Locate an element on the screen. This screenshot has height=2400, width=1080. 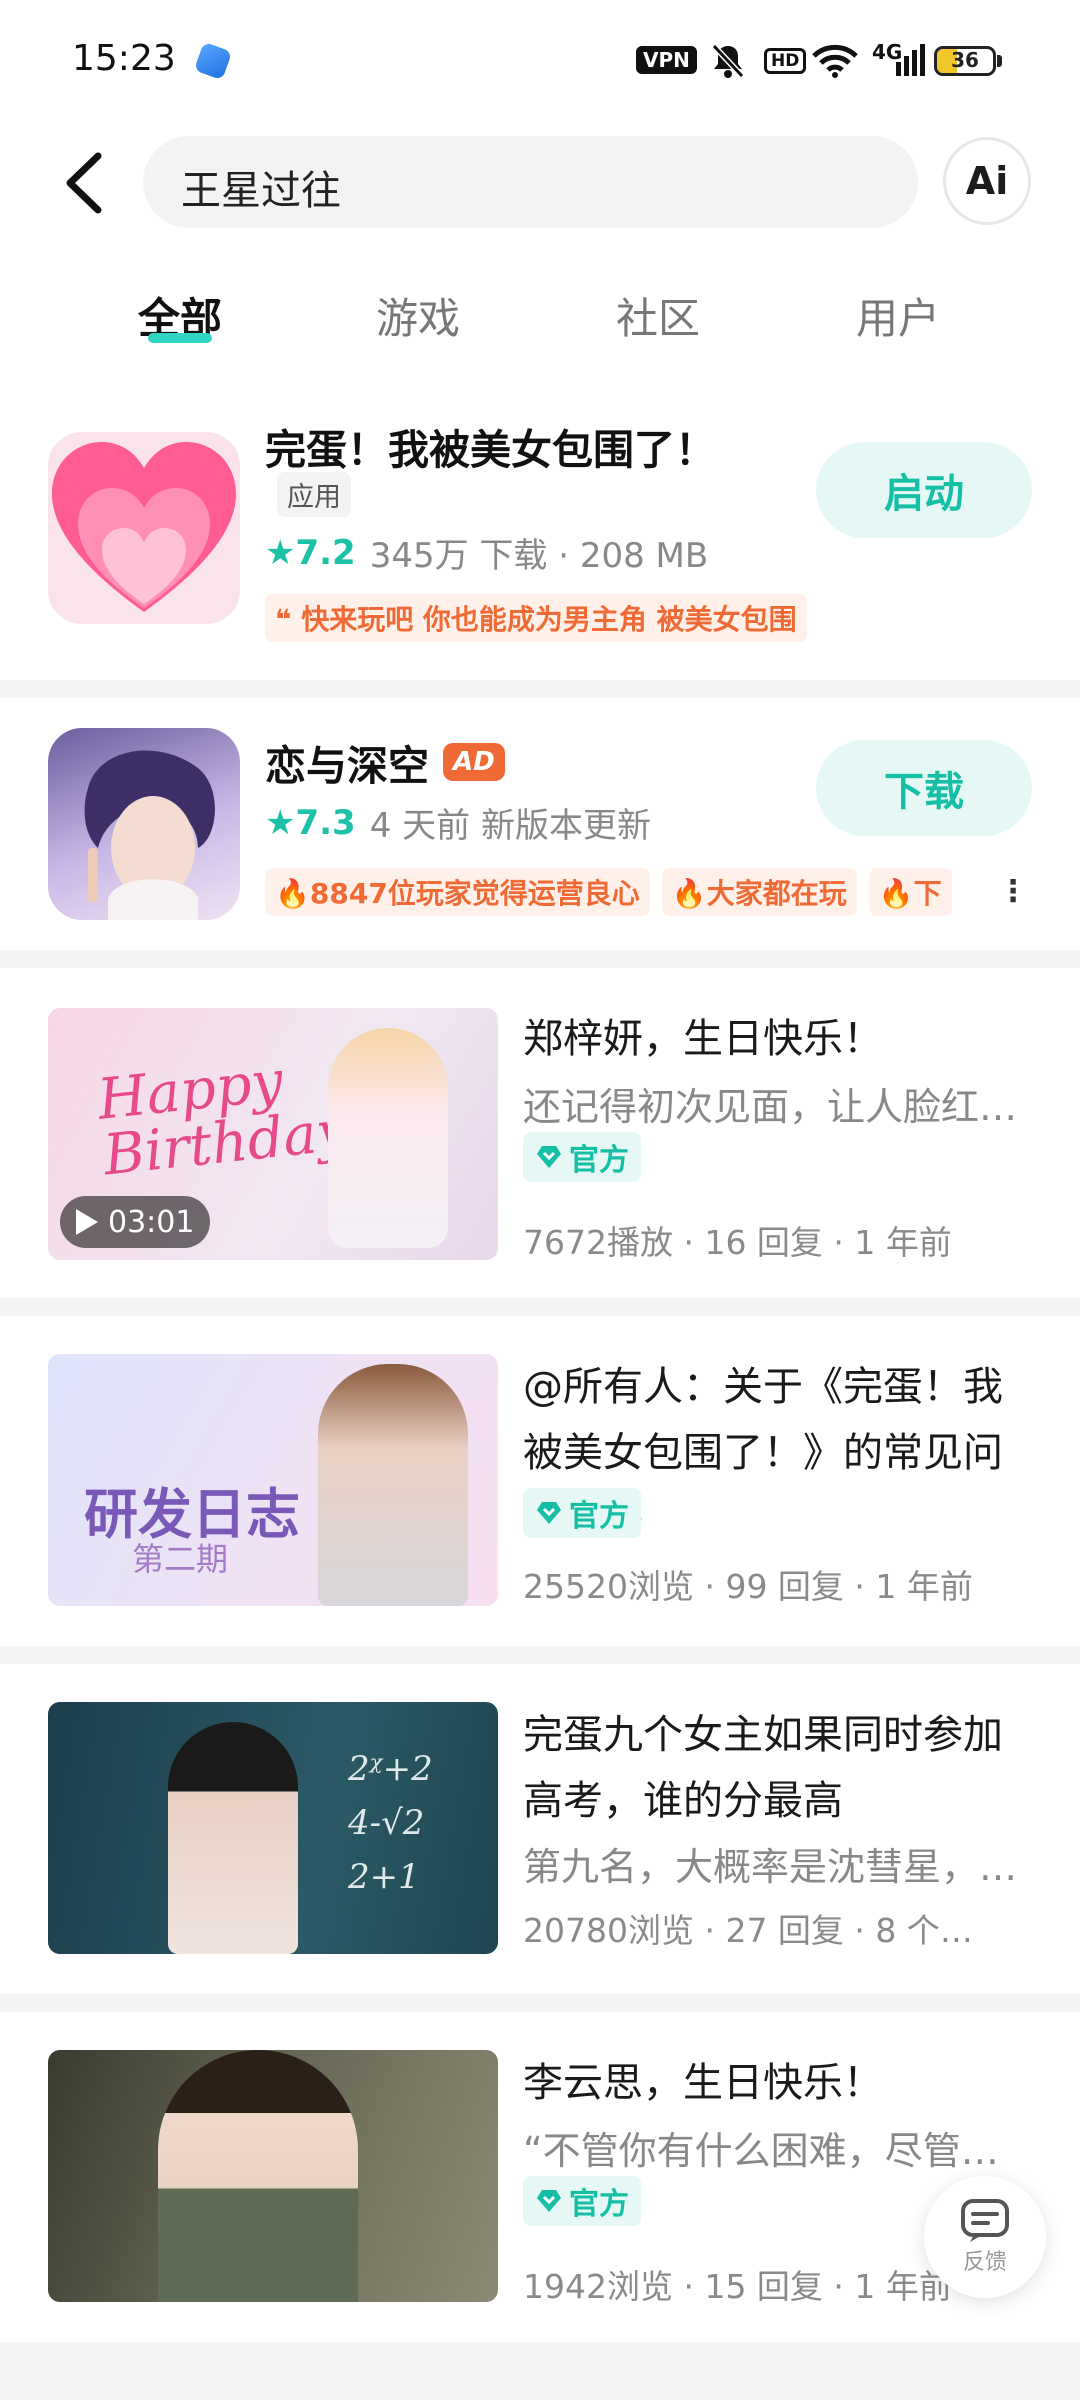
app-meta: 345万 下载 · 208 MB is located at coordinates (539, 556).